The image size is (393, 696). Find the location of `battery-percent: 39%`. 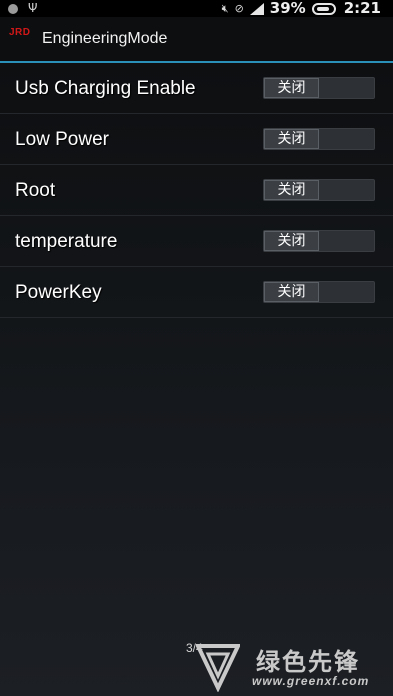

battery-percent: 39% is located at coordinates (287, 8).